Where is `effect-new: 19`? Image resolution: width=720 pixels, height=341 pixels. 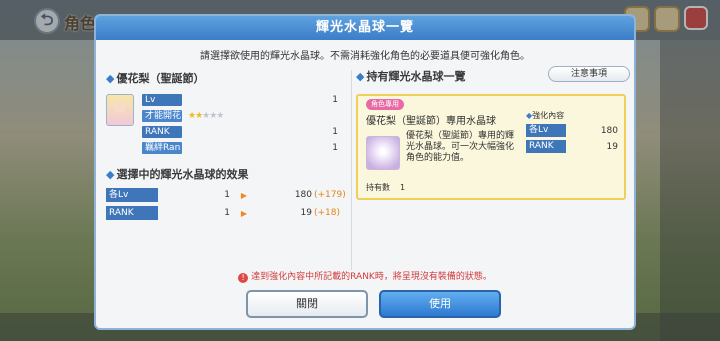 effect-new: 19 is located at coordinates (306, 213).